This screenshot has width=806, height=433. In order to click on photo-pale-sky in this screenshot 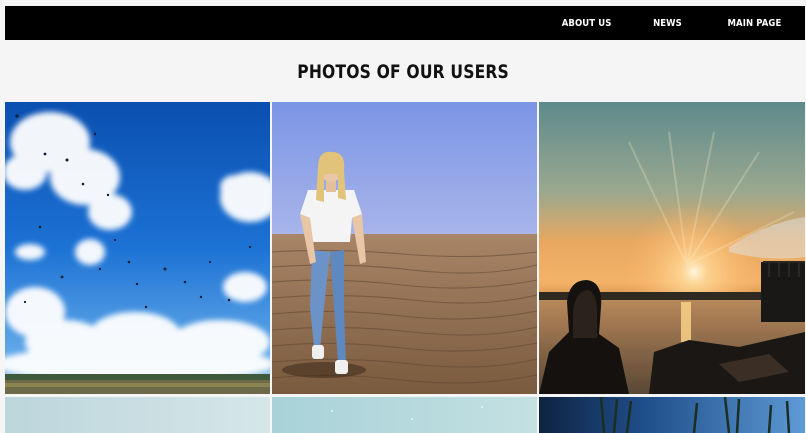, I will do `click(137, 415)`.